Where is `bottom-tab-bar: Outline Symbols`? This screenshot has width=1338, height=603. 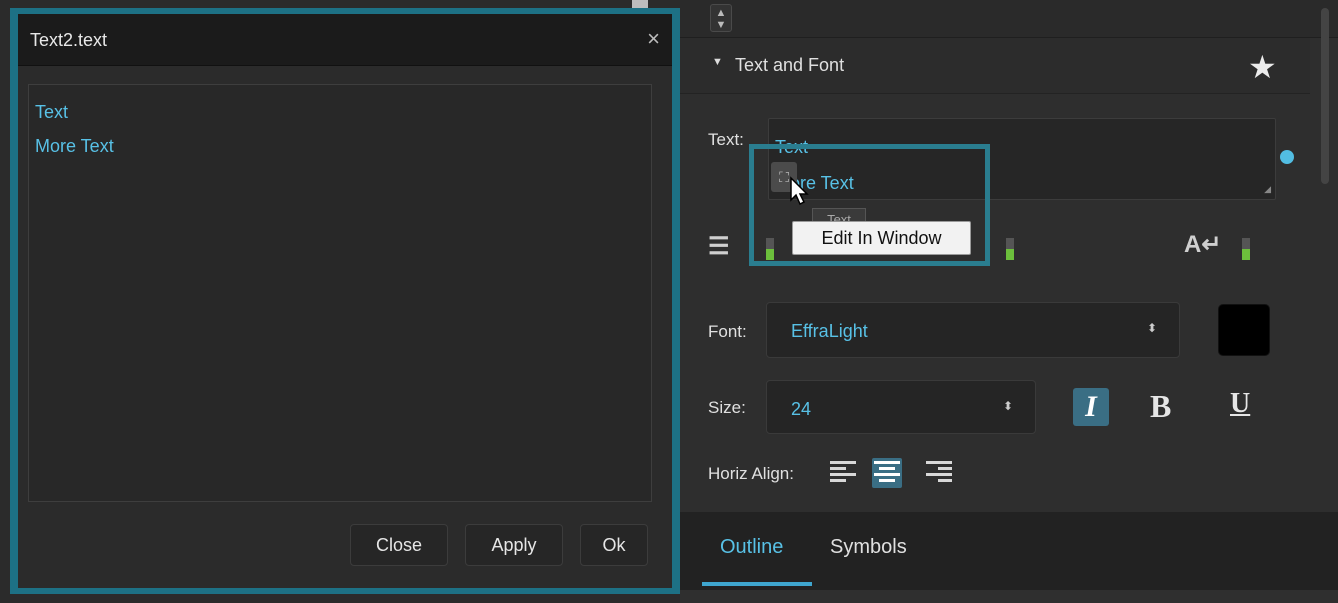 bottom-tab-bar: Outline Symbols is located at coordinates (1009, 551).